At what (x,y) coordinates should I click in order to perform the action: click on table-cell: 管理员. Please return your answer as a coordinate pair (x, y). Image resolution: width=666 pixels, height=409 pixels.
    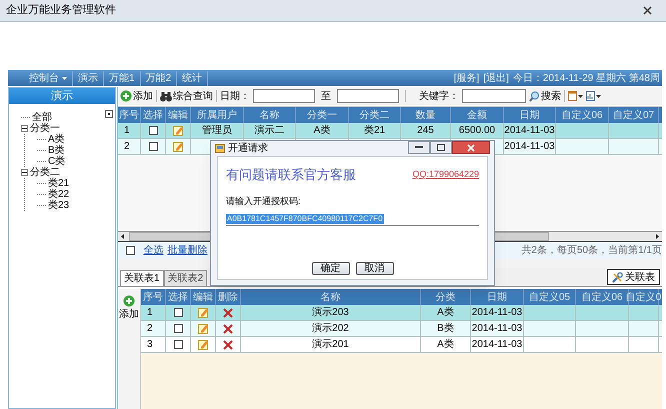
    Looking at the image, I should click on (217, 130).